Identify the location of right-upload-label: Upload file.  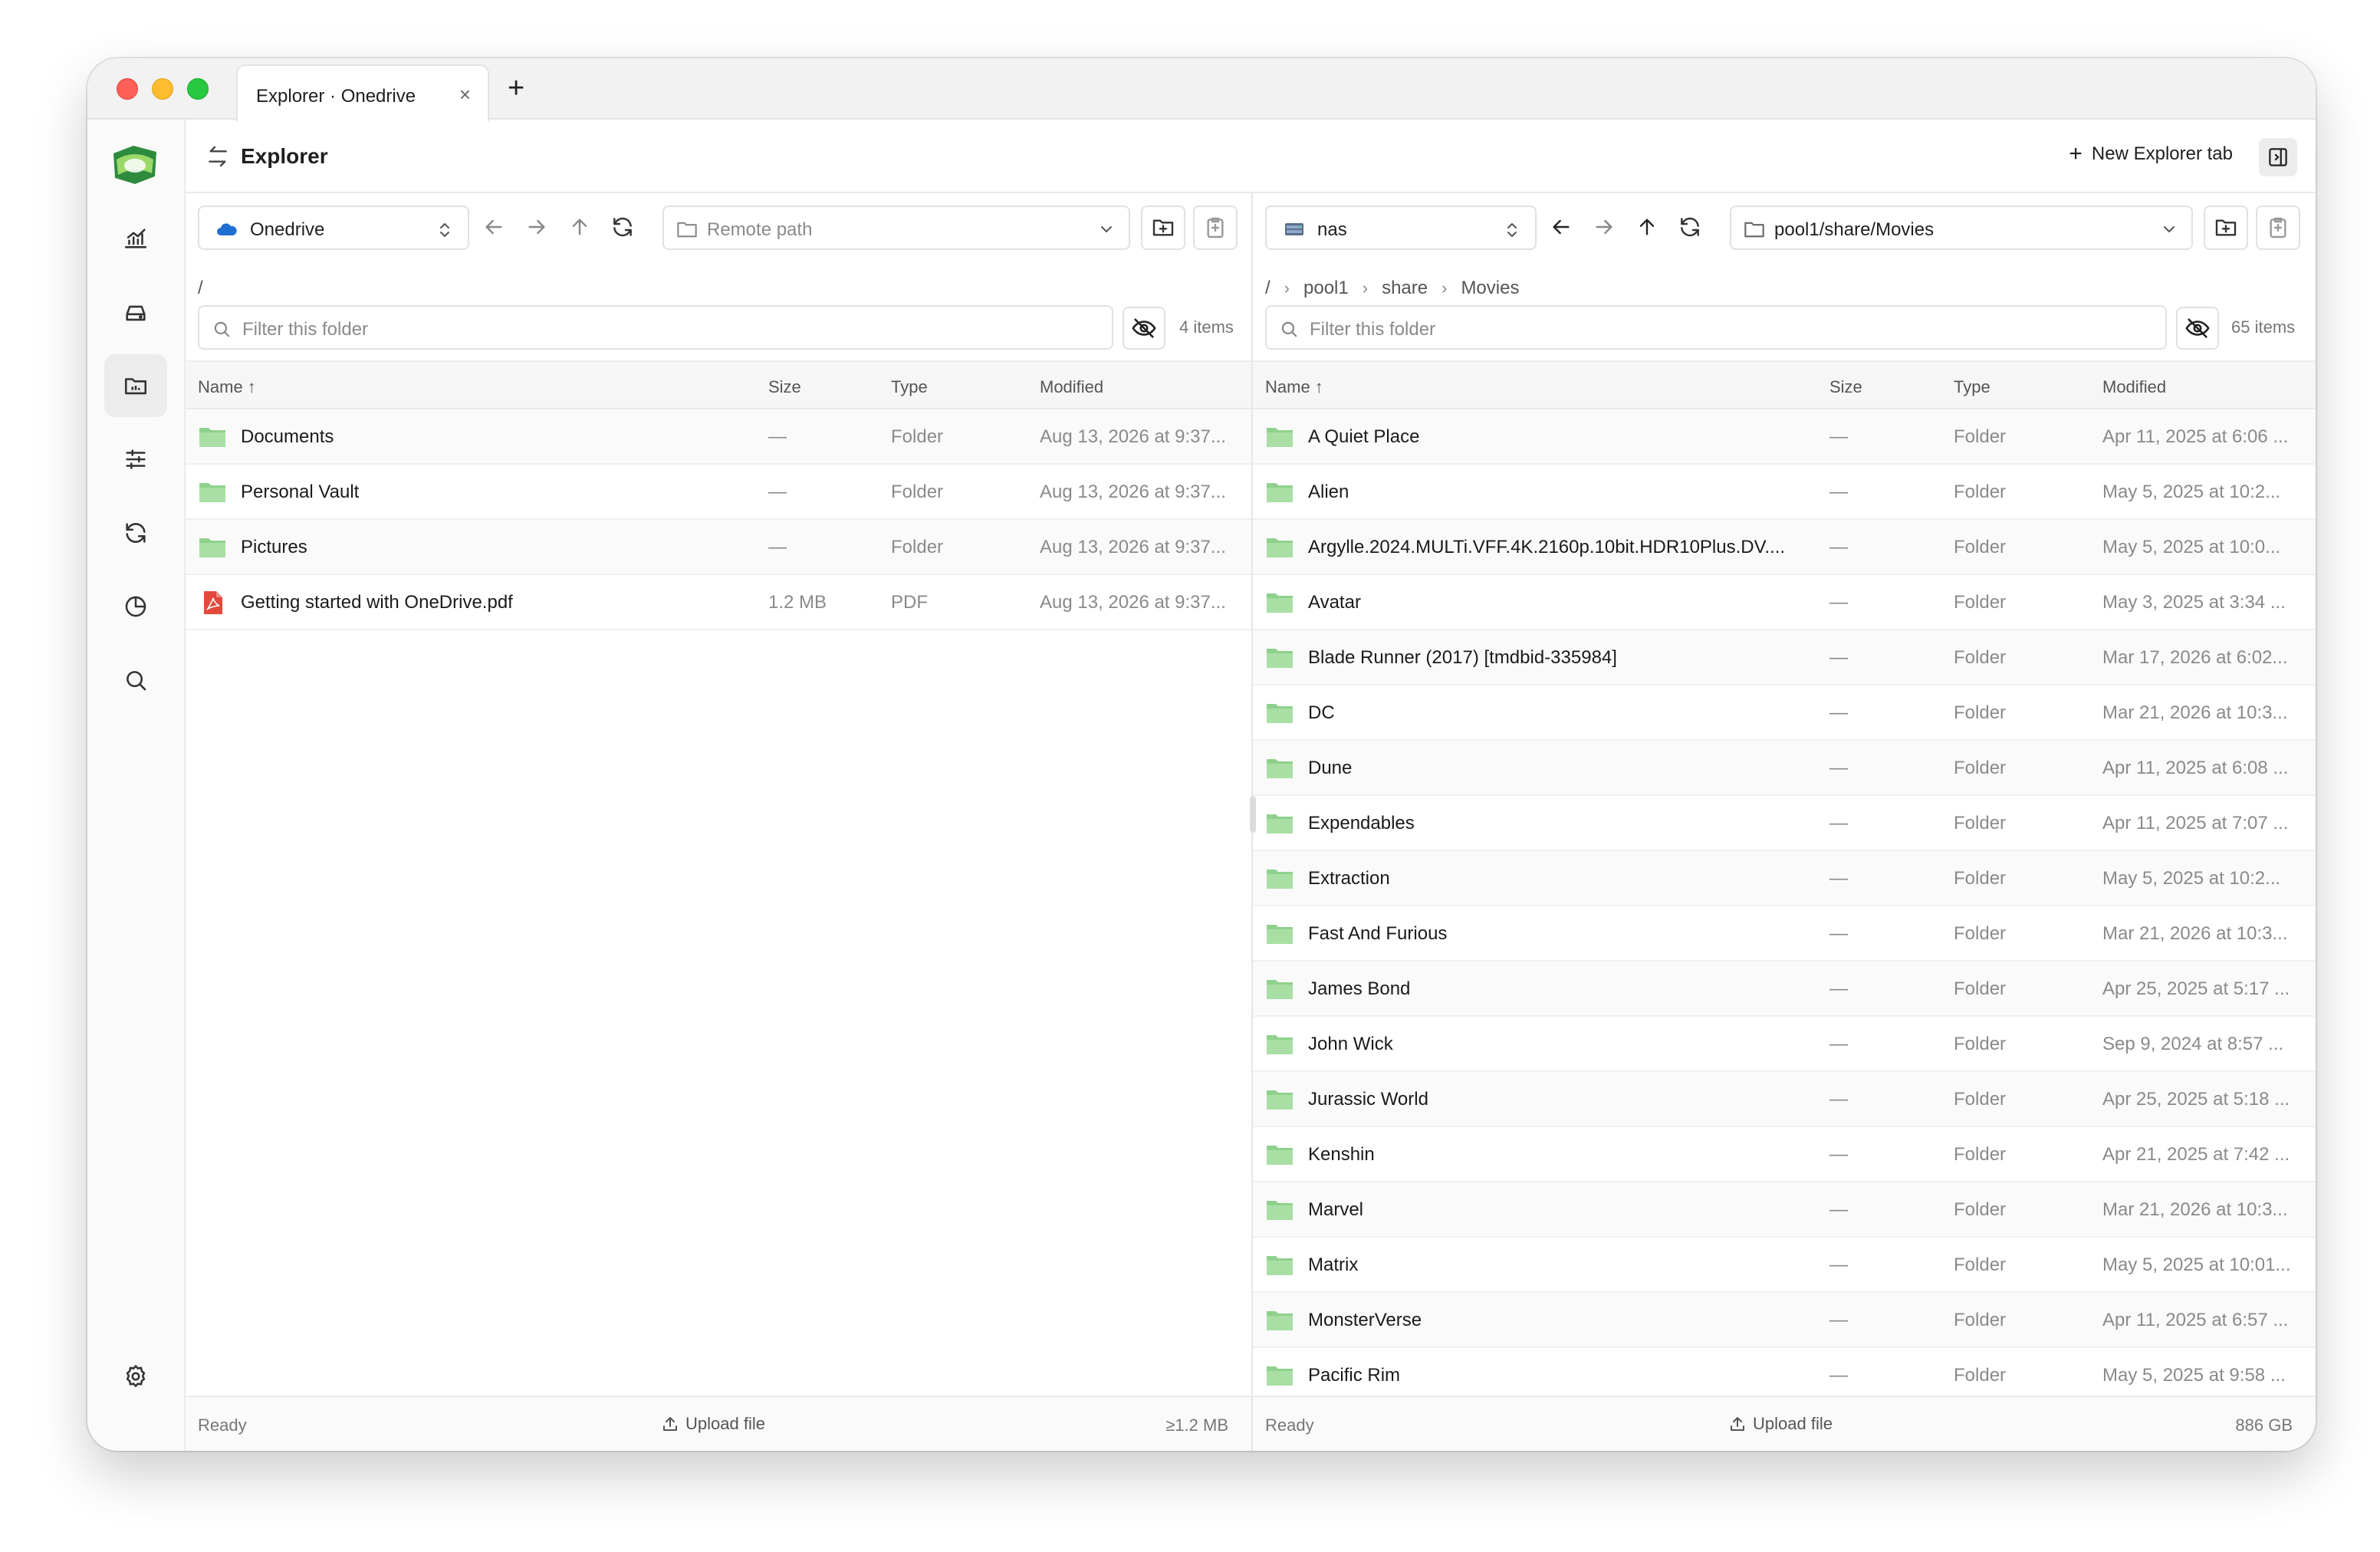
(1793, 1424).